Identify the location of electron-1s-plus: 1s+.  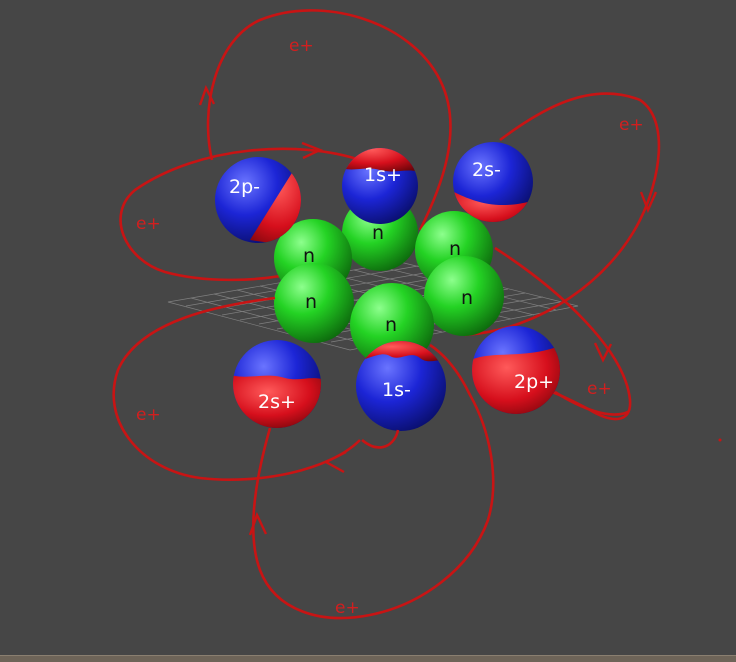
(380, 186).